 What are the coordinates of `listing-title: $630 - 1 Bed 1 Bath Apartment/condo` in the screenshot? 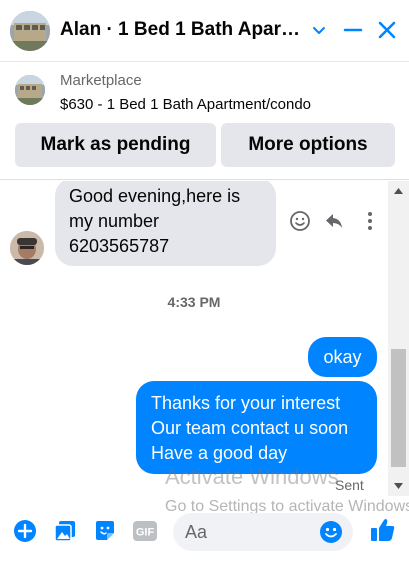 It's located at (185, 104).